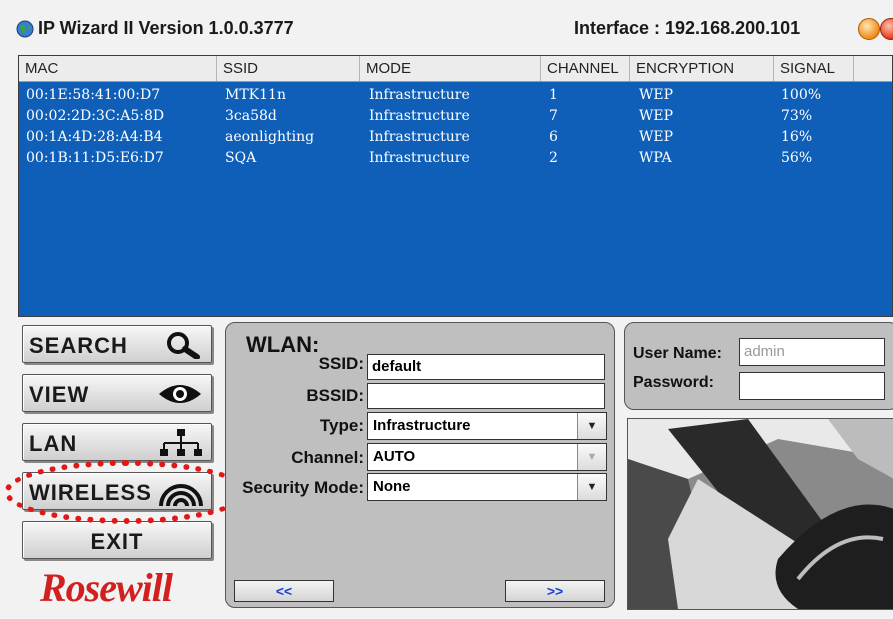 The width and height of the screenshot is (893, 619). I want to click on security-mode-label: Security Mode:, so click(303, 487).